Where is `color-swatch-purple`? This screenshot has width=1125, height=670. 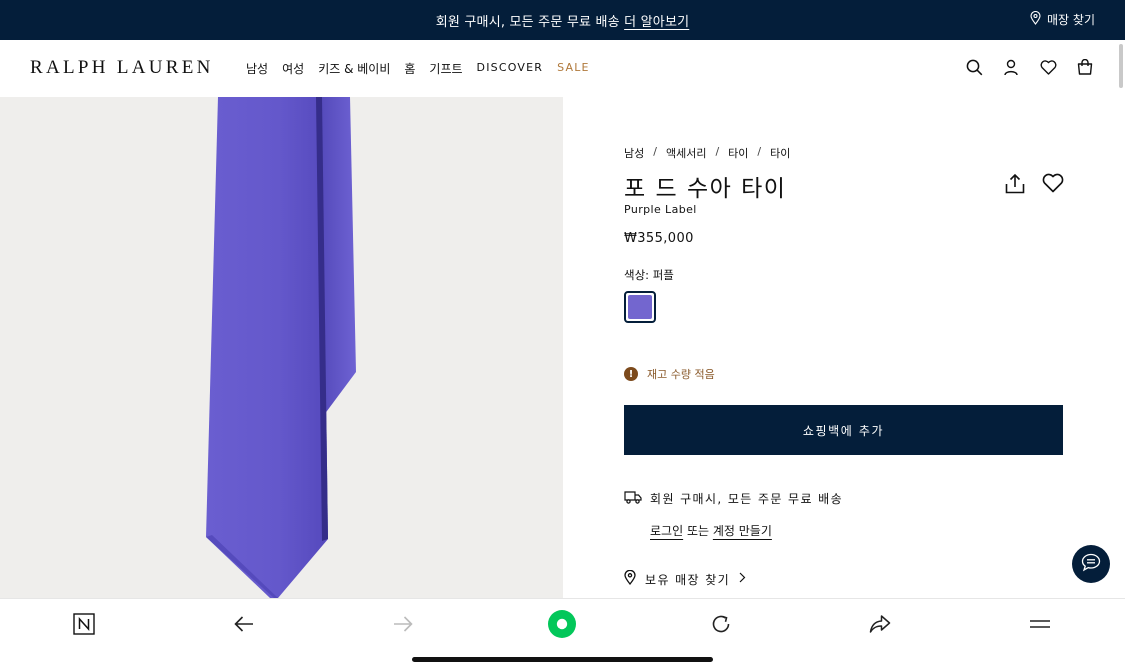 color-swatch-purple is located at coordinates (640, 307).